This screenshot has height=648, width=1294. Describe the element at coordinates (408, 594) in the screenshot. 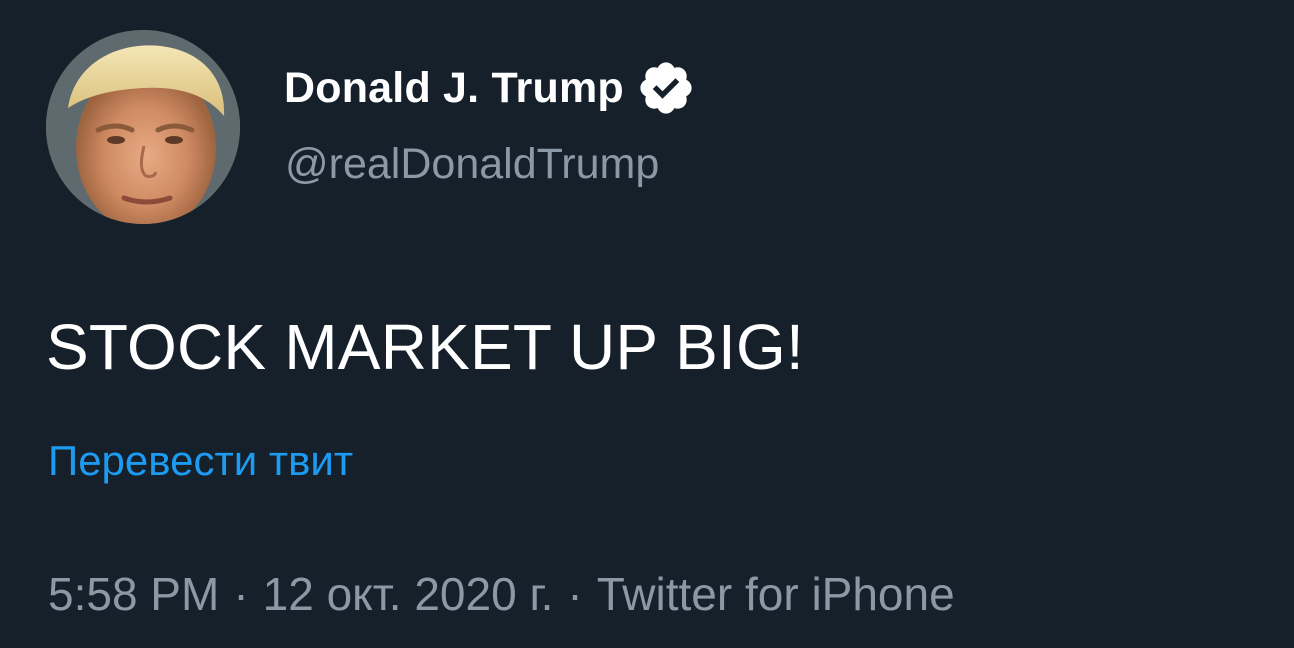

I see `tweet-date: 12 окт. 2020 г.` at that location.